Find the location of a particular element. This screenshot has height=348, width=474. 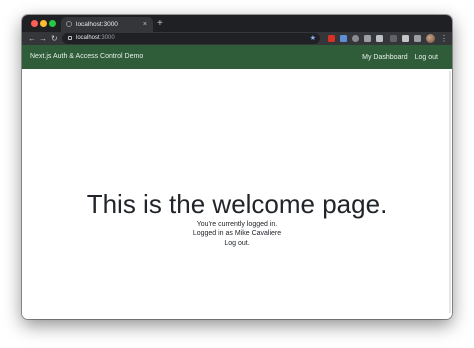

address-bar: localhost:3000 ★ is located at coordinates (191, 38).